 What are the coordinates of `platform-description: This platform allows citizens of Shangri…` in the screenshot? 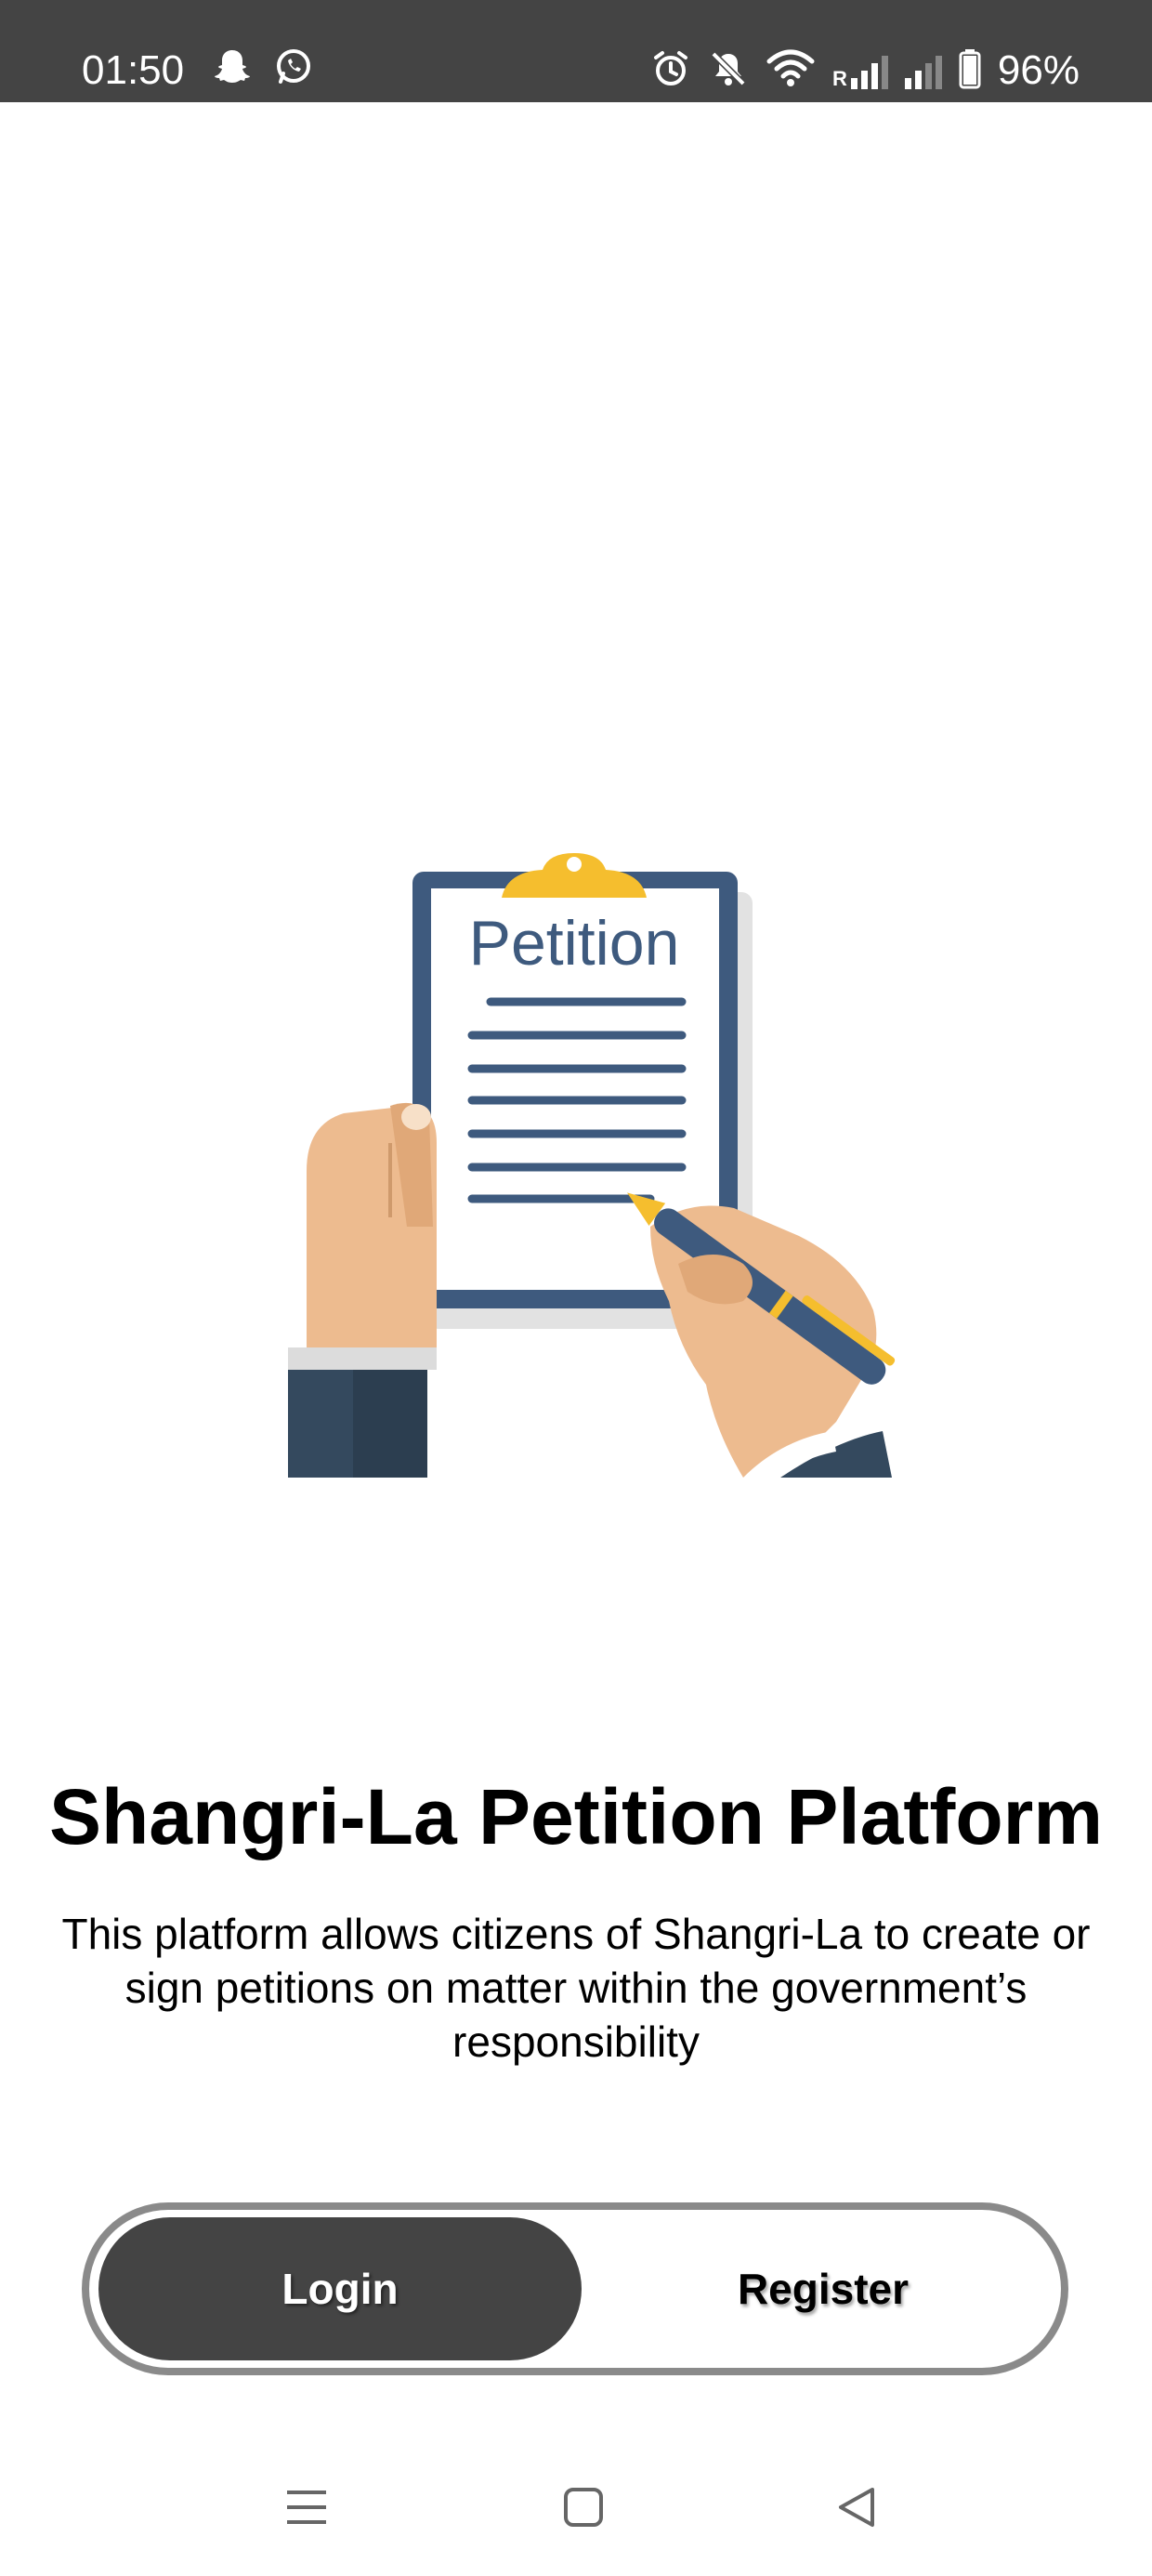 It's located at (576, 1988).